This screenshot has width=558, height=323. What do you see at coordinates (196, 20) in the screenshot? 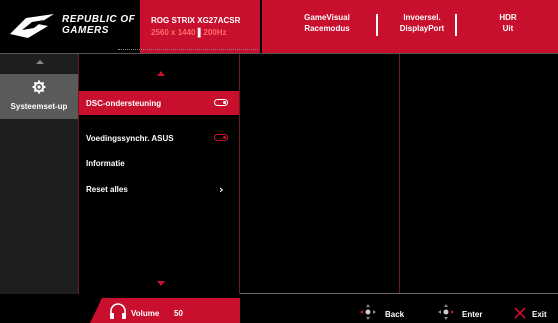
I see `model-name: ROG STRIX XG27ACSR` at bounding box center [196, 20].